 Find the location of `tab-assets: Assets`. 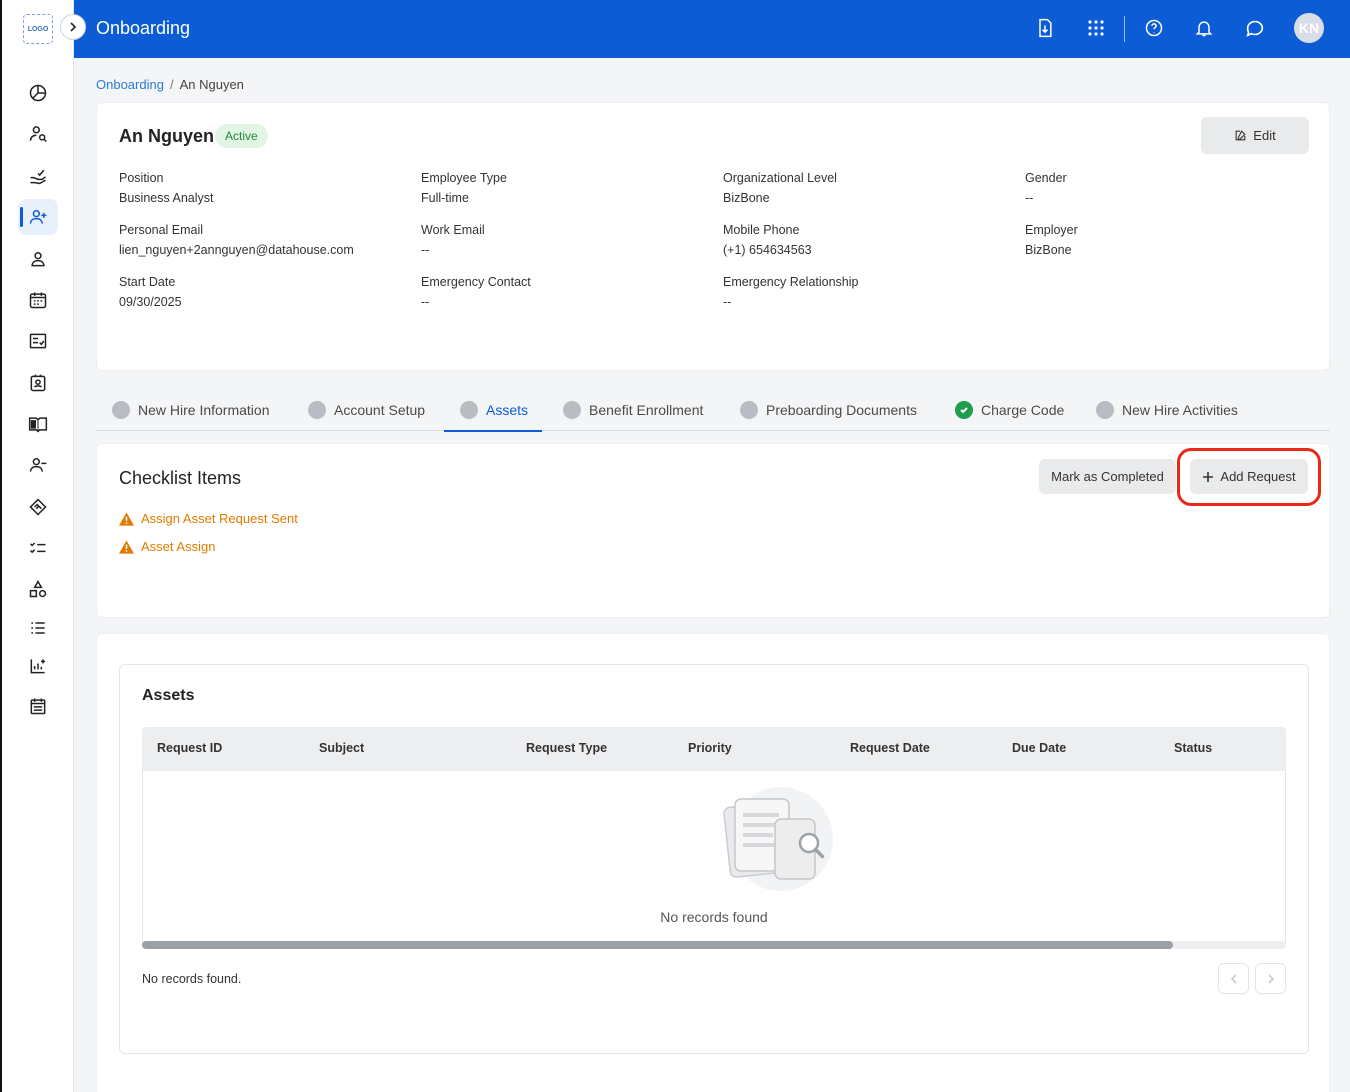

tab-assets: Assets is located at coordinates (493, 410).